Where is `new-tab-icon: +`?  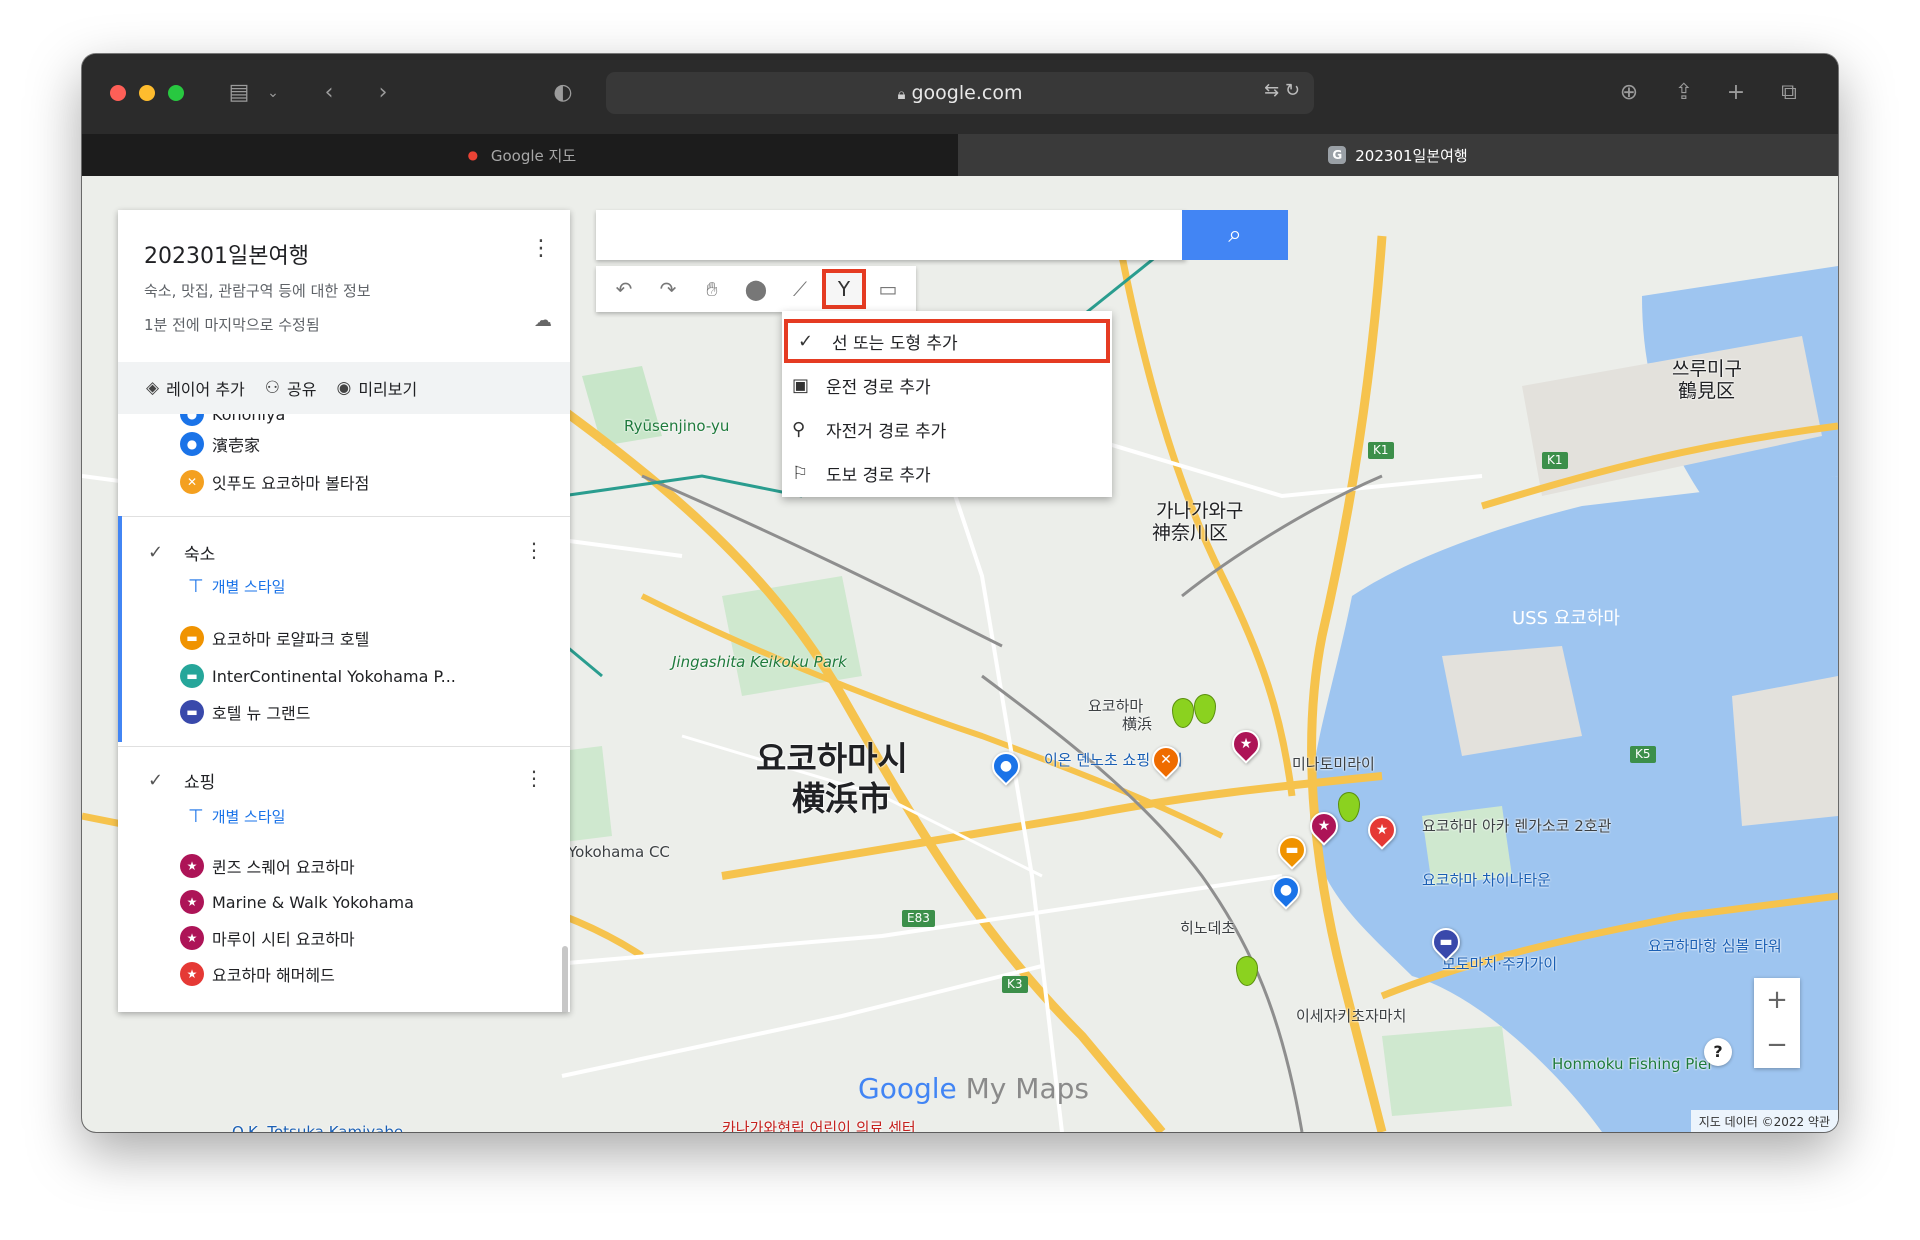
new-tab-icon: + is located at coordinates (1736, 93).